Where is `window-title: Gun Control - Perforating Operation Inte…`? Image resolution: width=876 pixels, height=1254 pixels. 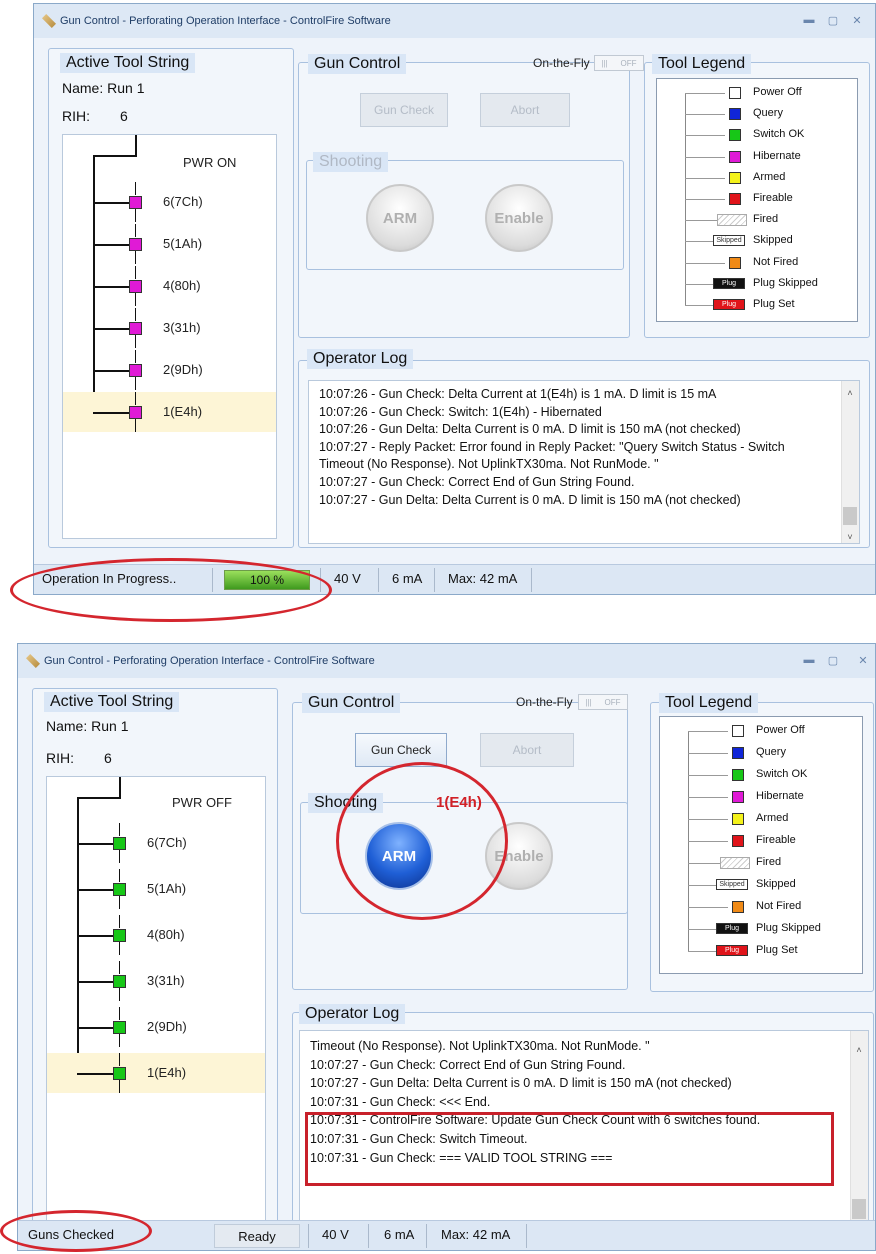 window-title: Gun Control - Perforating Operation Inte… is located at coordinates (225, 21).